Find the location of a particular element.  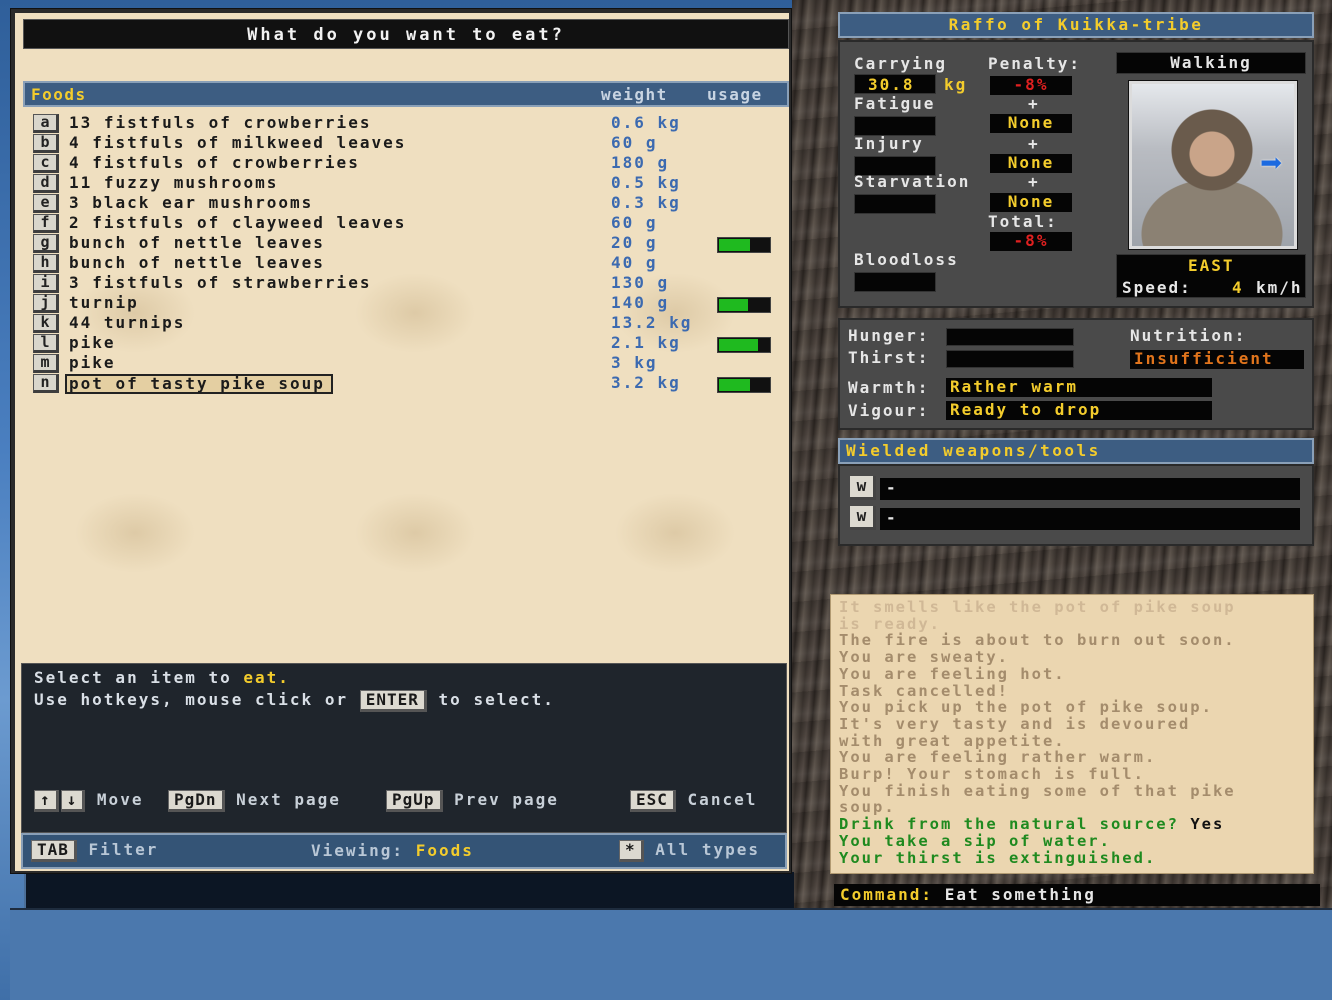

item-name: 3 fistfuls of strawberries is located at coordinates (220, 283).